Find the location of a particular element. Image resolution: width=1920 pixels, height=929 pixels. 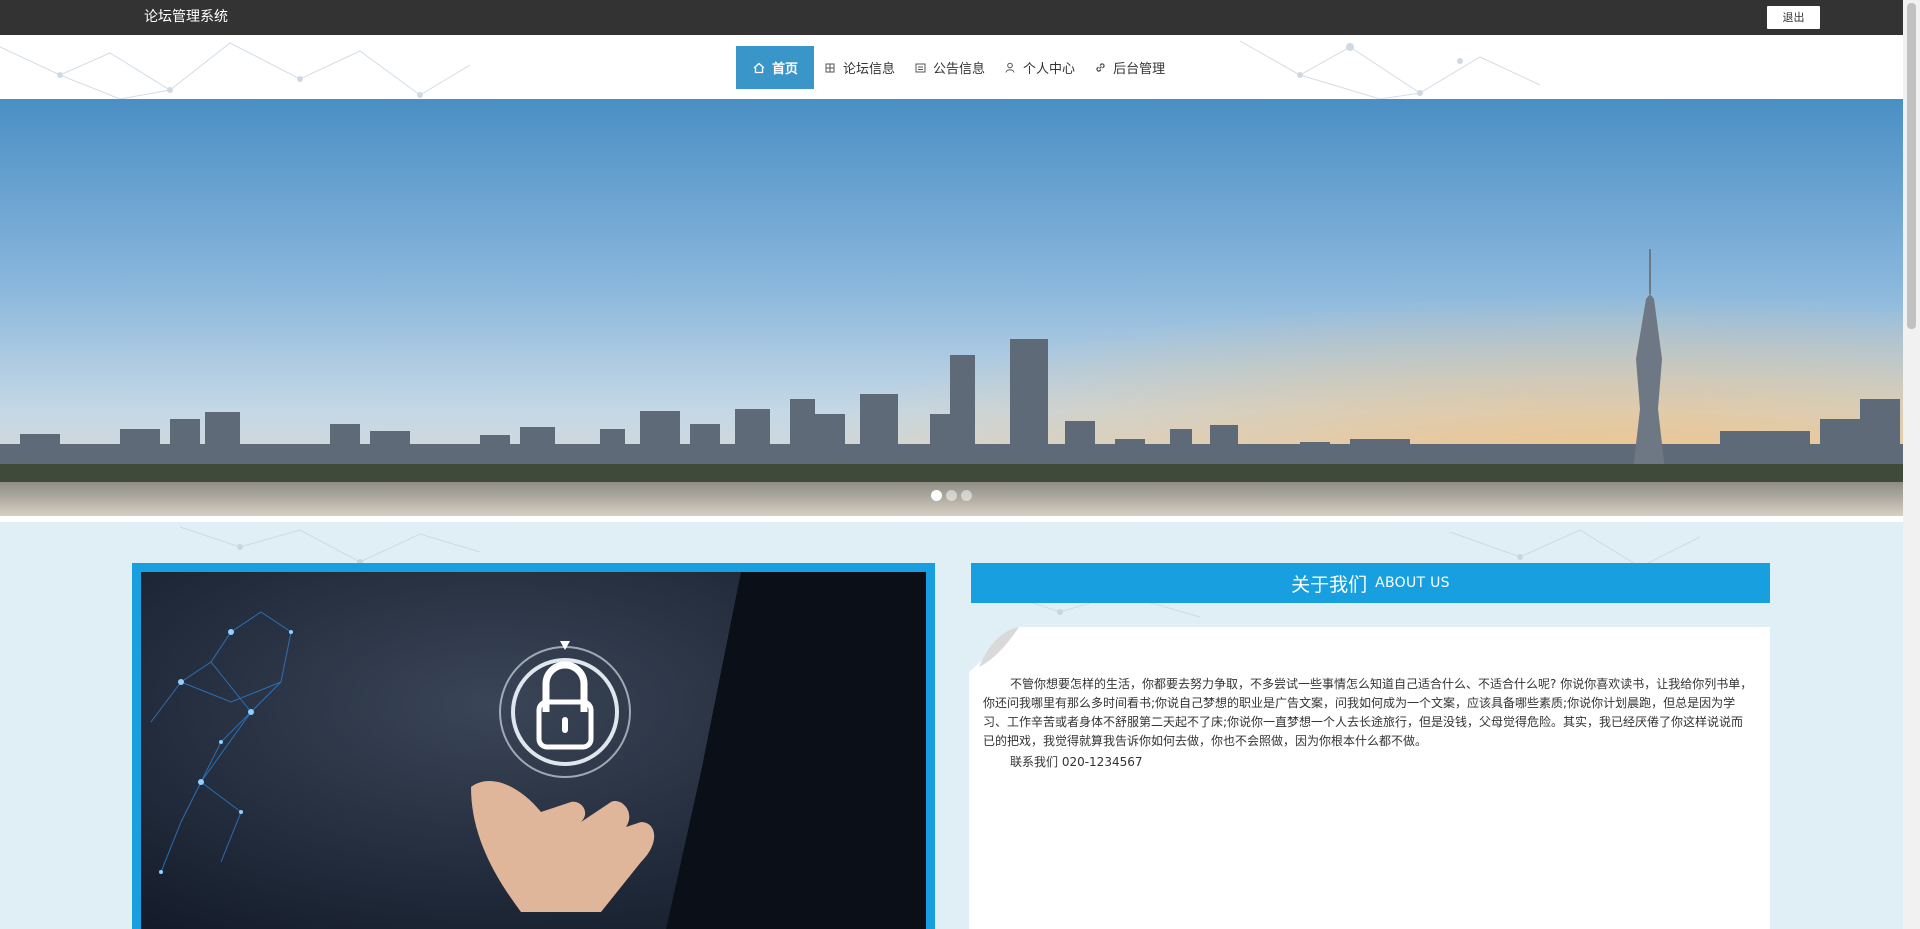

contact-info: 联系我们 020-1234567 is located at coordinates (1076, 762).